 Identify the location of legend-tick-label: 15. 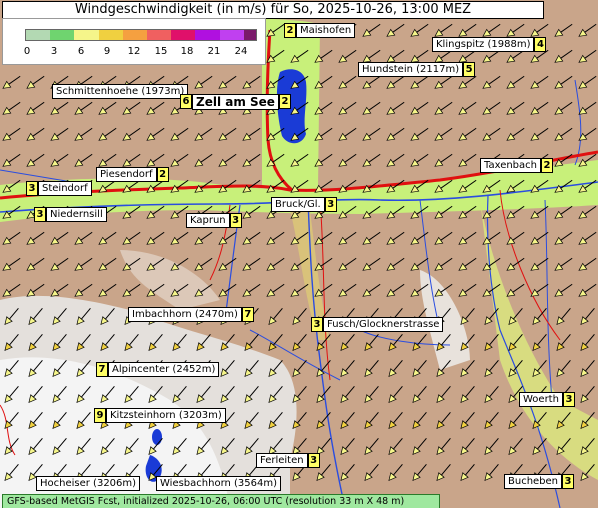
(161, 51).